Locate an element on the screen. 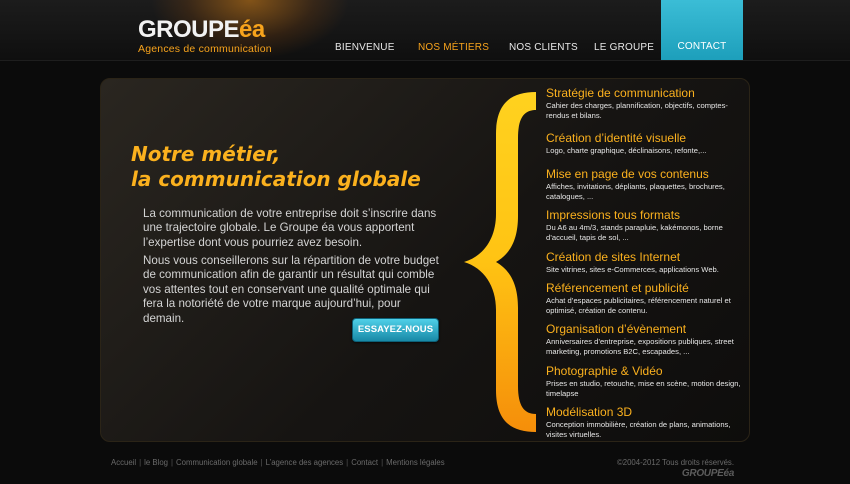  service-title: Modélisation 3D is located at coordinates (589, 412).